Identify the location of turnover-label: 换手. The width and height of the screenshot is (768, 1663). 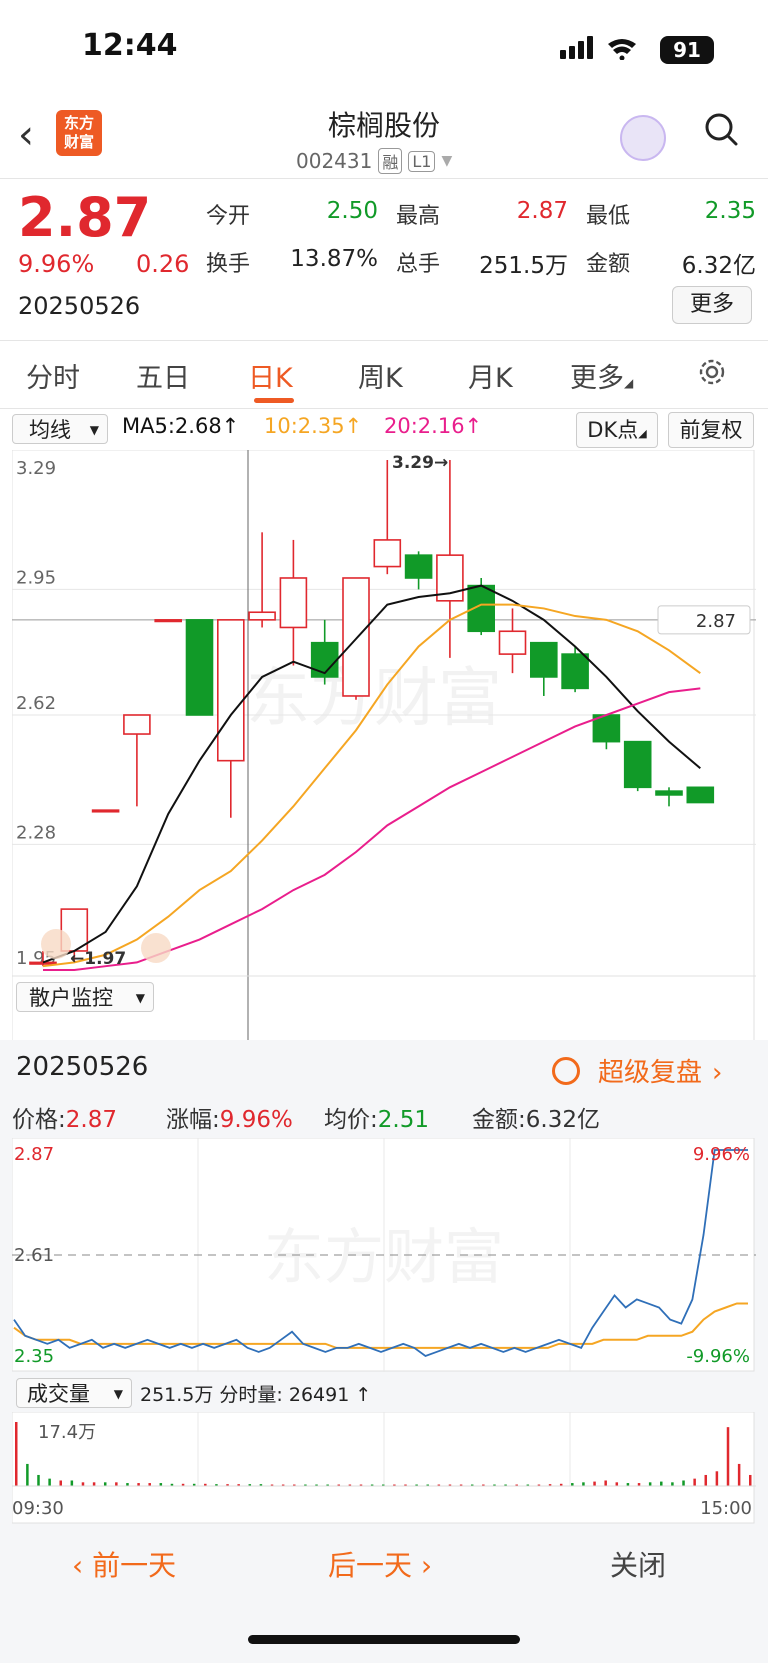
(228, 264).